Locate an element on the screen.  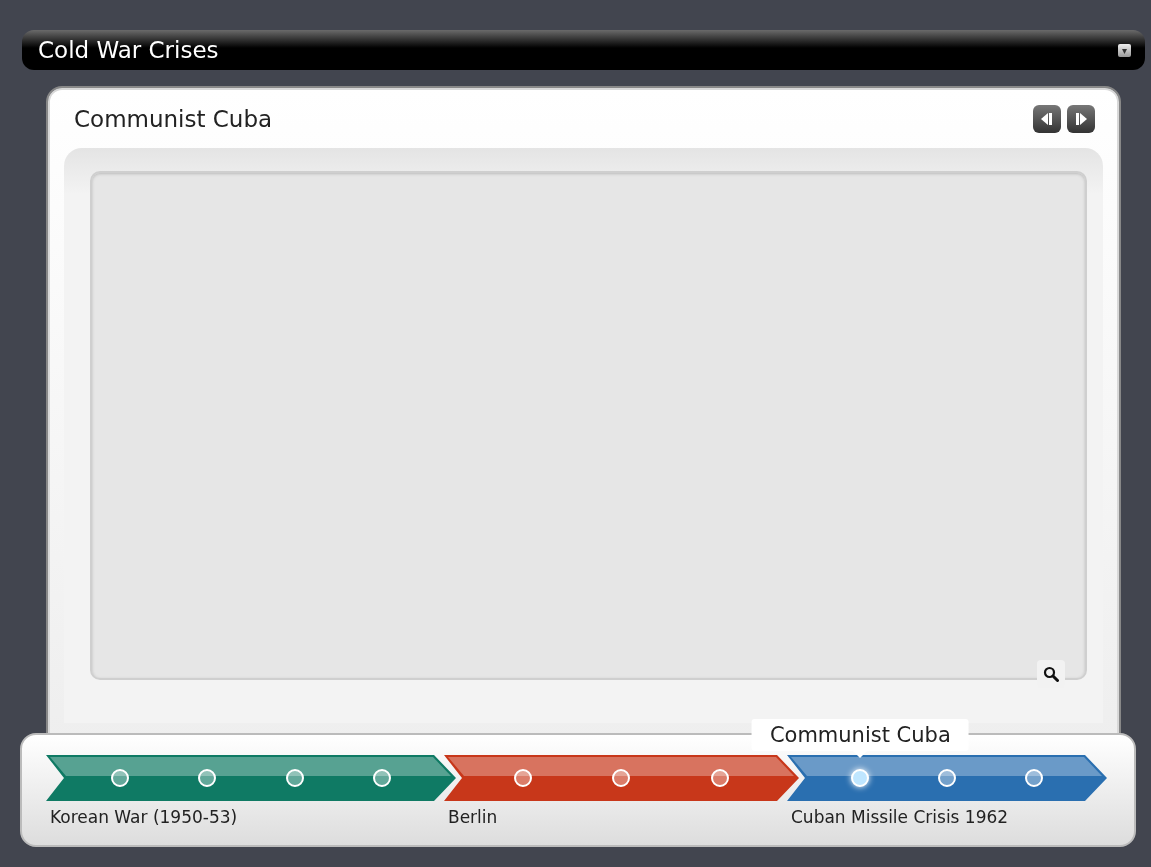
dropdown-button: ▾ is located at coordinates (1124, 50).